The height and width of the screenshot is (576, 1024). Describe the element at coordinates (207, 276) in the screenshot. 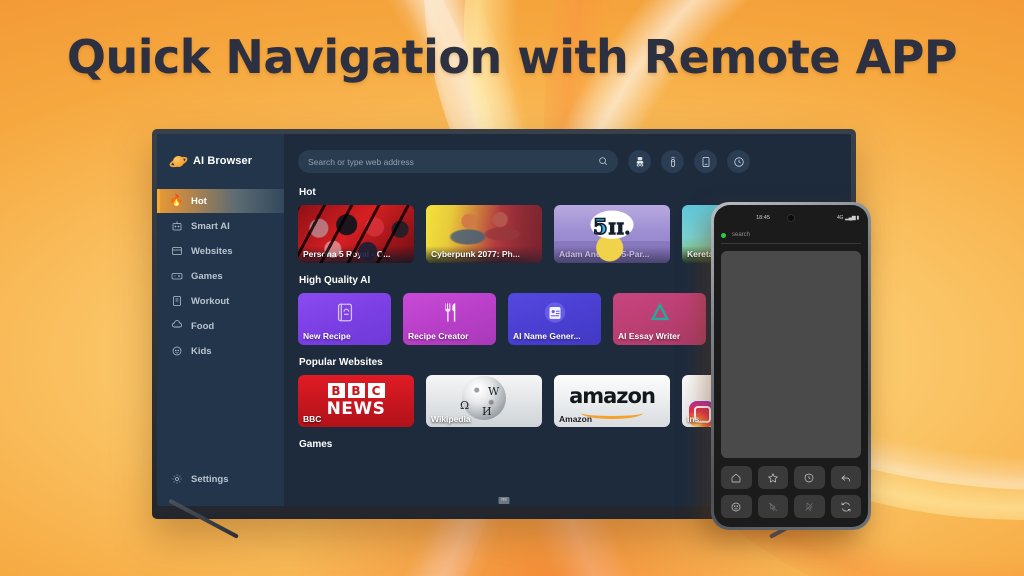

I see `sidebar-item-label: Games` at that location.